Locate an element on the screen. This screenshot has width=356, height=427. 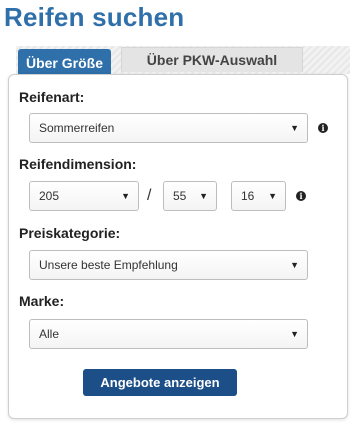
tab-strip: Über Größe Über PKW-Auswahl is located at coordinates (183, 61).